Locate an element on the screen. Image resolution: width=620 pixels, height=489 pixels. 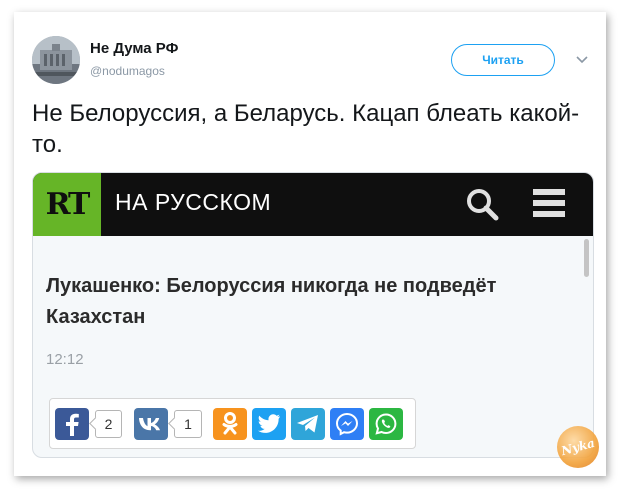
odnoklassniki-share-button is located at coordinates (230, 424).